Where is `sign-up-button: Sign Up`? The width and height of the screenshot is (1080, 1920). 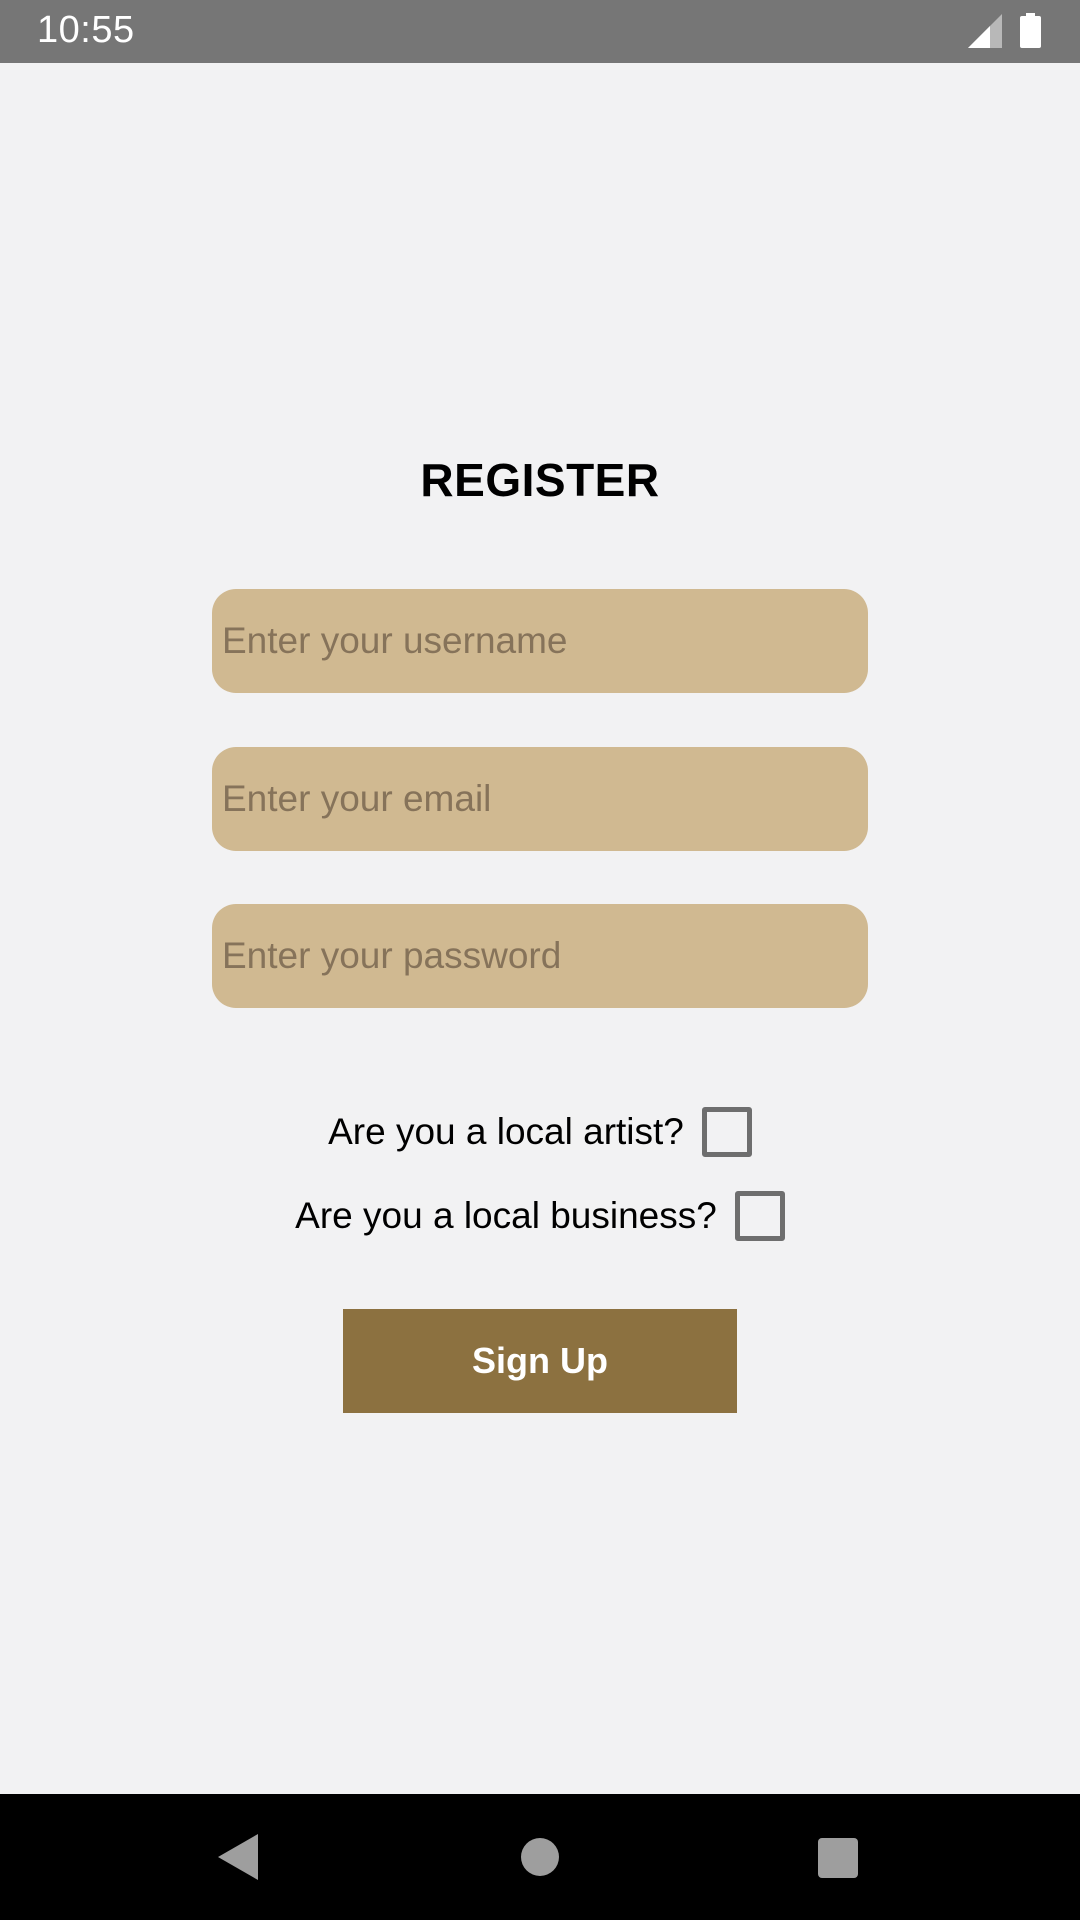
sign-up-button: Sign Up is located at coordinates (540, 1361).